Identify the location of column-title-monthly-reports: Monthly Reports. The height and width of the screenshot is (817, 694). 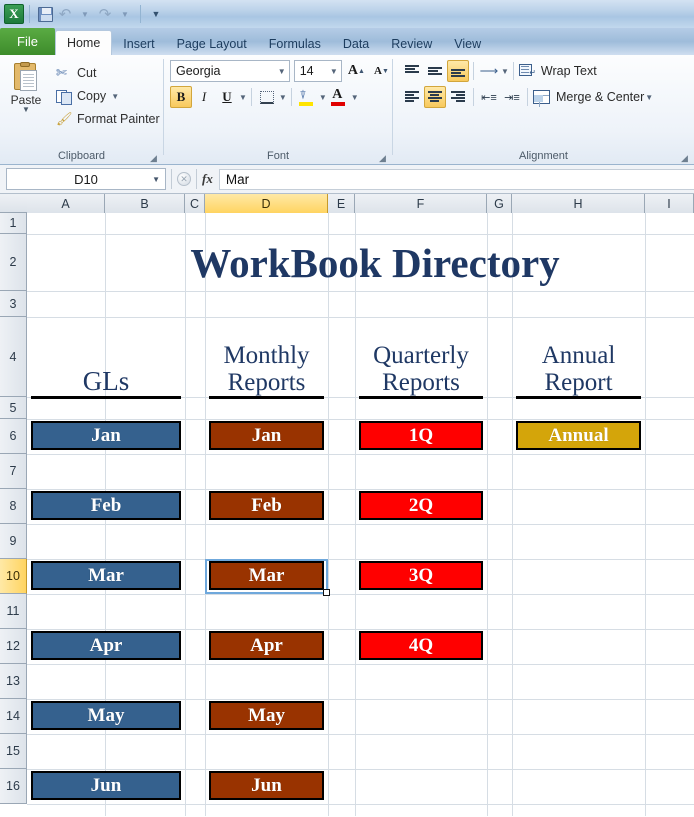
(266, 357).